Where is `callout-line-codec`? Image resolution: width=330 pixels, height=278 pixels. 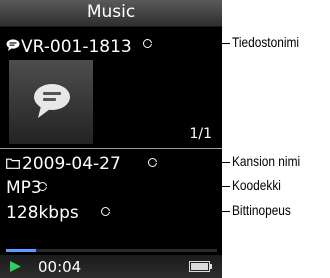 callout-line-codec is located at coordinates (138, 186).